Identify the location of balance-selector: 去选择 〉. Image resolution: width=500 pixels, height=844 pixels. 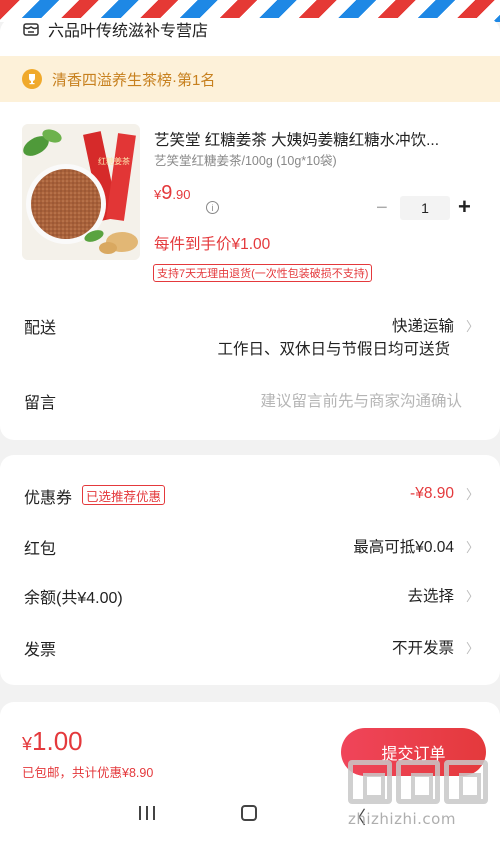
(443, 595).